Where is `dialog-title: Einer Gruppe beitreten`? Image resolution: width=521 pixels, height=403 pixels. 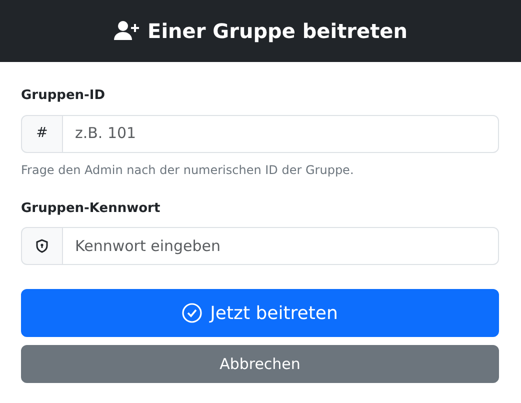
dialog-title: Einer Gruppe beitreten is located at coordinates (278, 31).